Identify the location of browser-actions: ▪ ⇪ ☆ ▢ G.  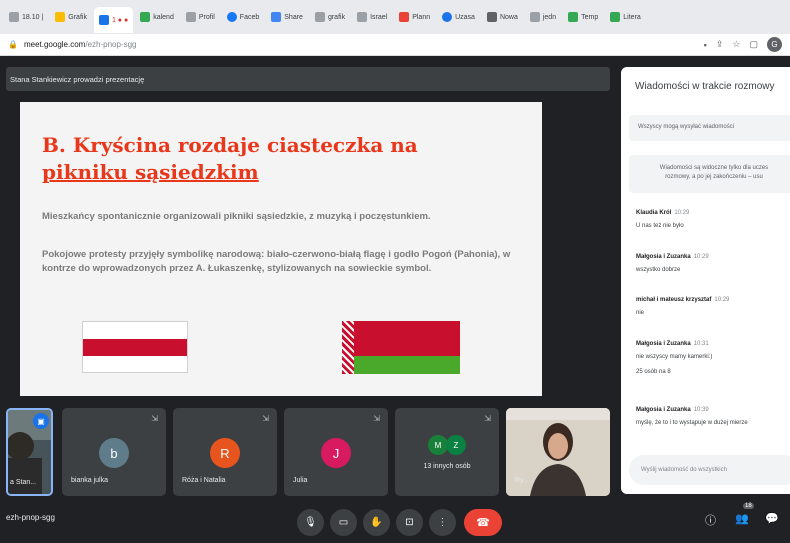
(743, 44).